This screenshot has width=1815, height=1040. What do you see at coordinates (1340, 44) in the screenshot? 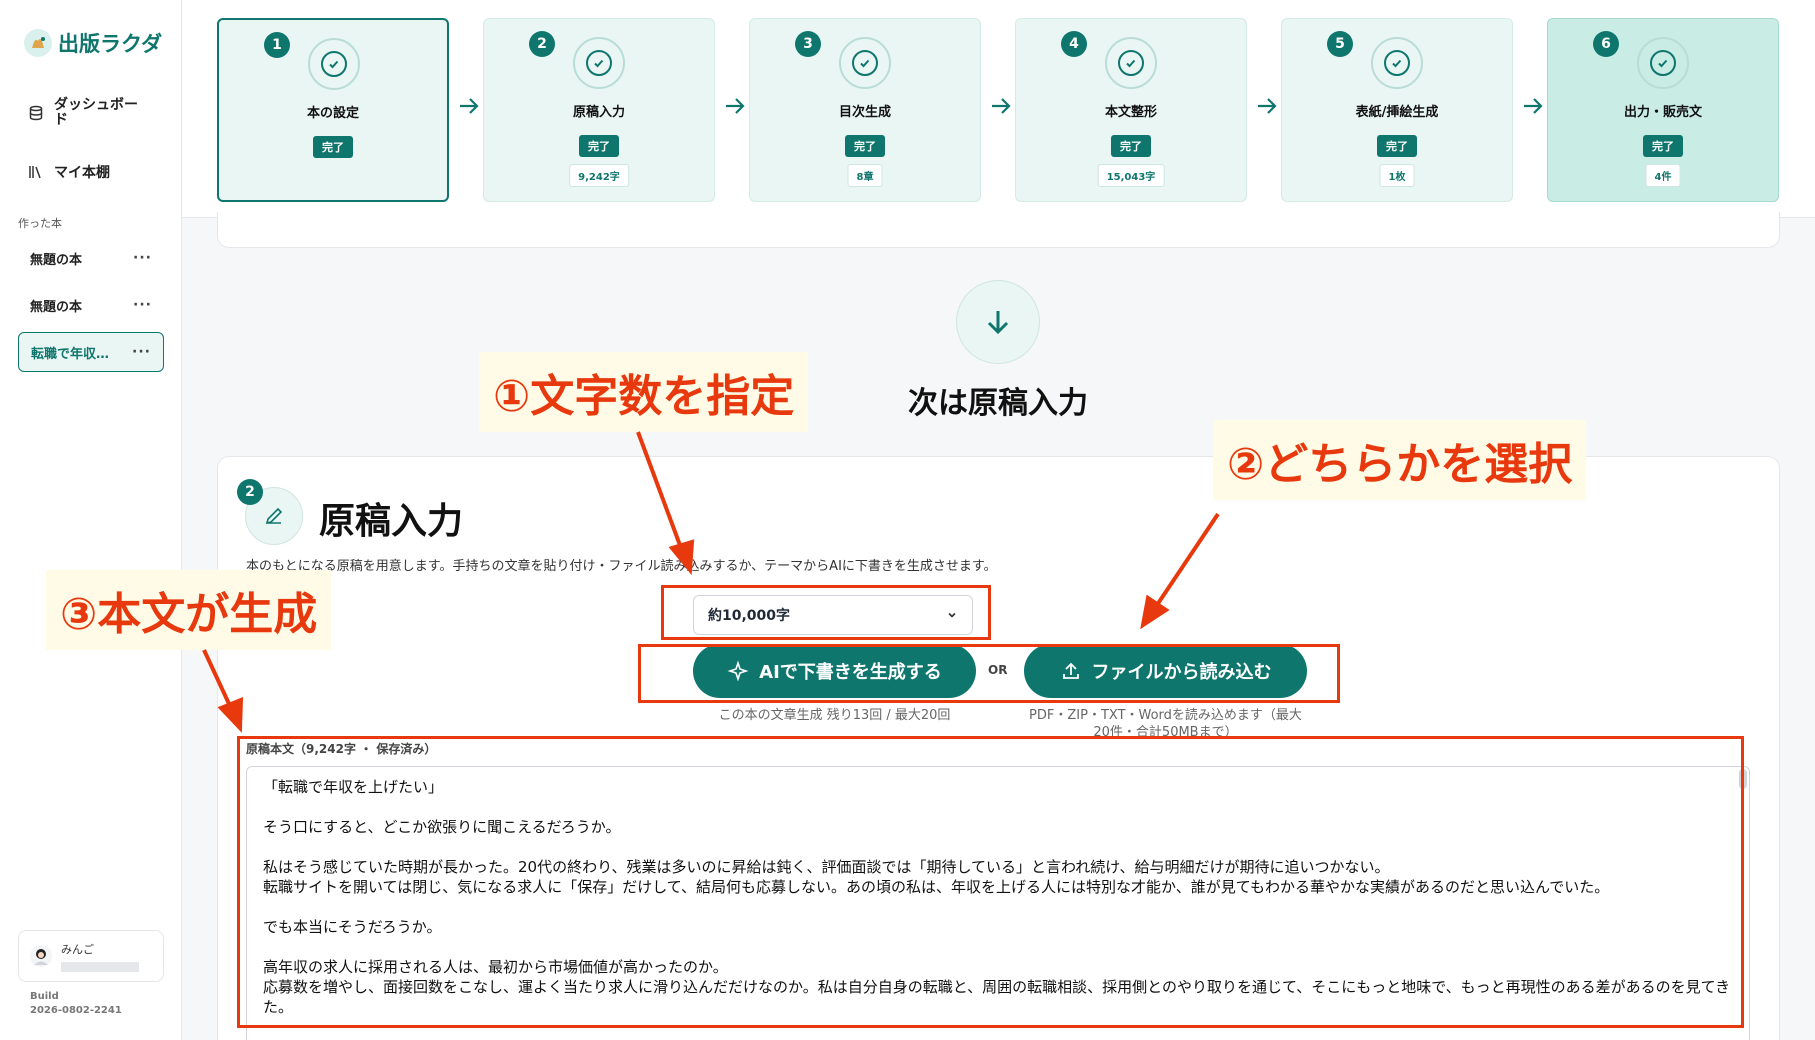
I see `step-number: 5` at bounding box center [1340, 44].